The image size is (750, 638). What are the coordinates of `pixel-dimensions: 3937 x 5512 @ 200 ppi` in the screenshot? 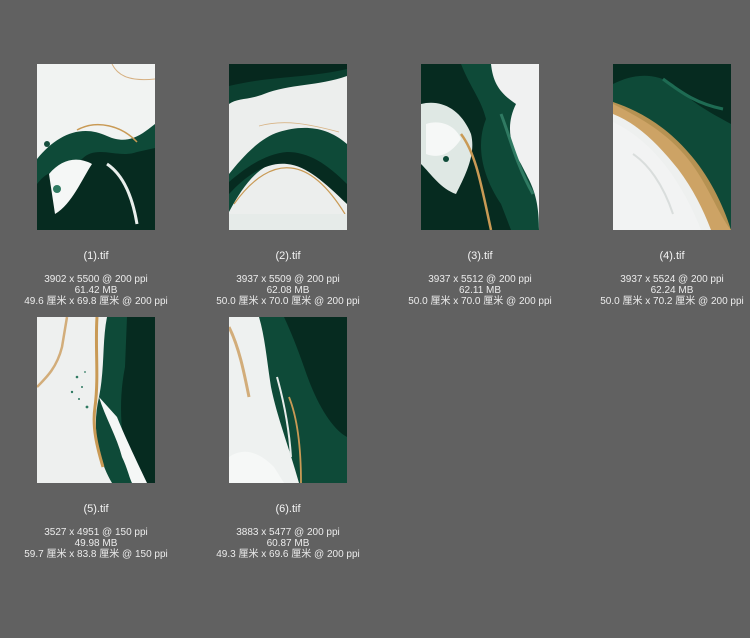 It's located at (480, 279).